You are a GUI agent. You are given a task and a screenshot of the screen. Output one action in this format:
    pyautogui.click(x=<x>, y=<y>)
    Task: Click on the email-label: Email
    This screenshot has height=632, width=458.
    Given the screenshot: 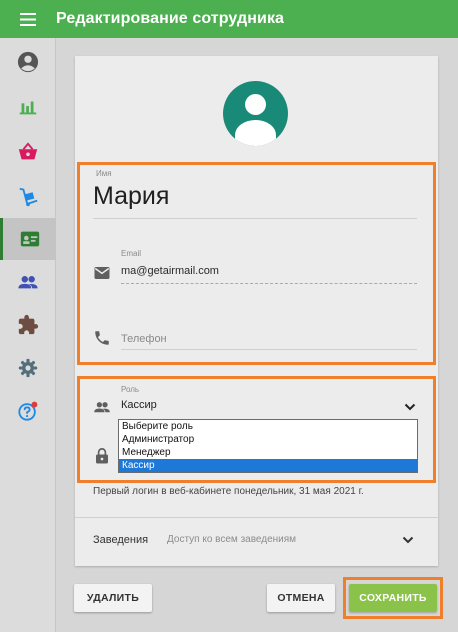 What is the action you would take?
    pyautogui.click(x=131, y=253)
    